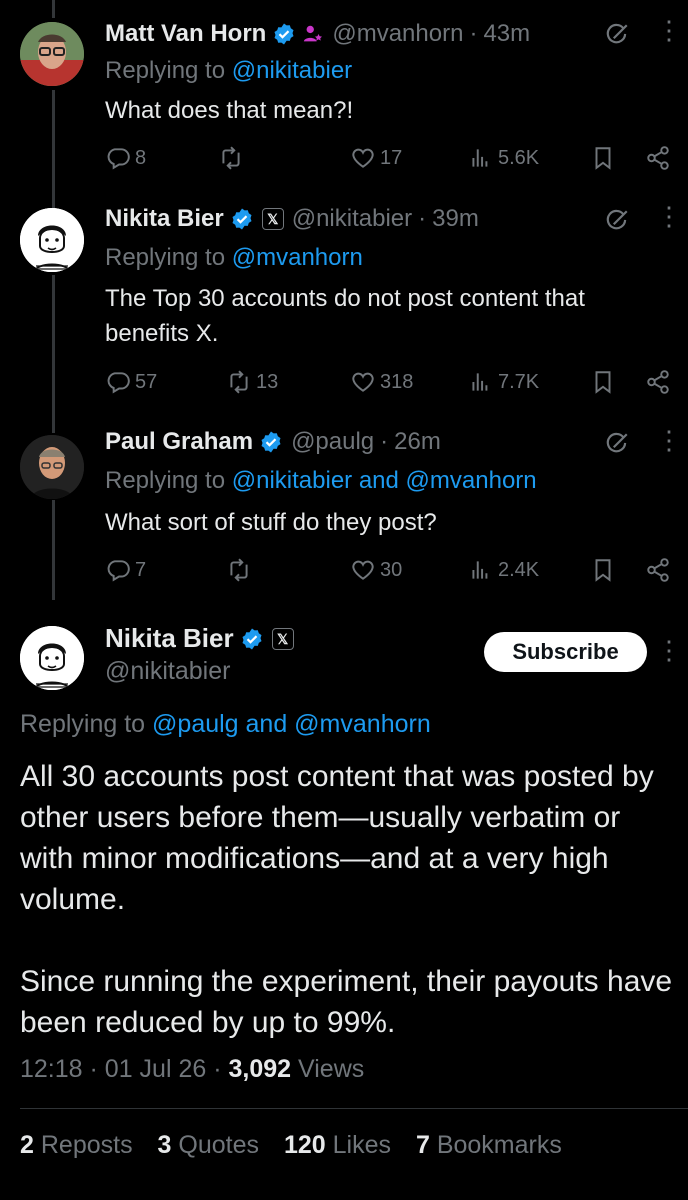  I want to click on replying-to: Replying to @paulg and @mvanhorn, so click(225, 724).